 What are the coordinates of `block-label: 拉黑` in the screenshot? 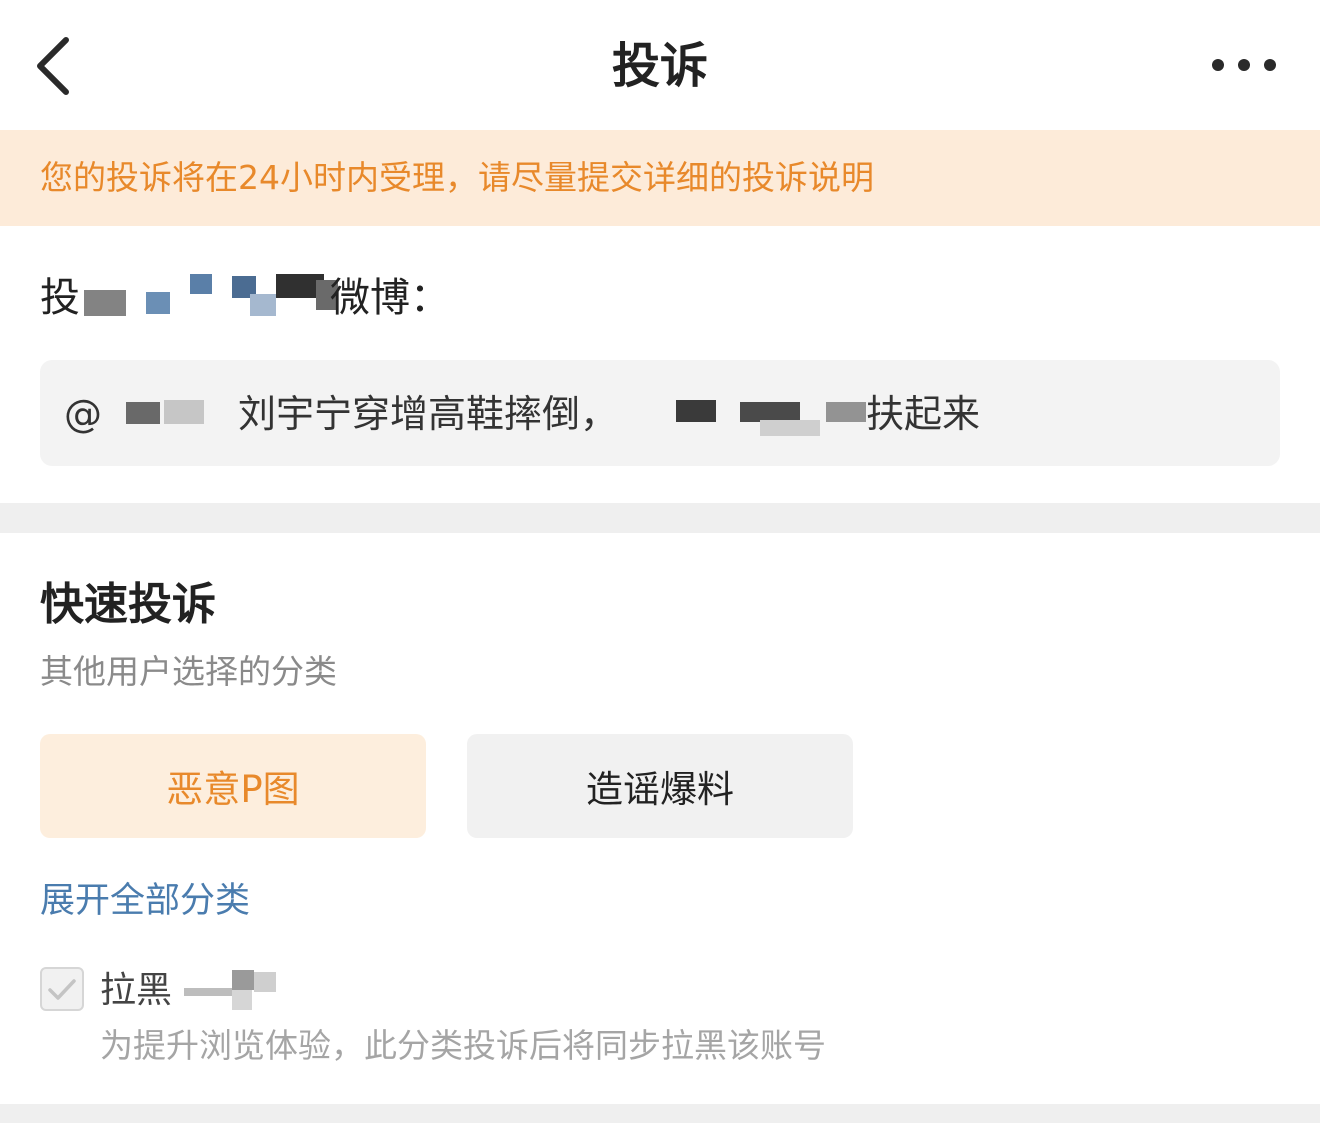 It's located at (136, 990).